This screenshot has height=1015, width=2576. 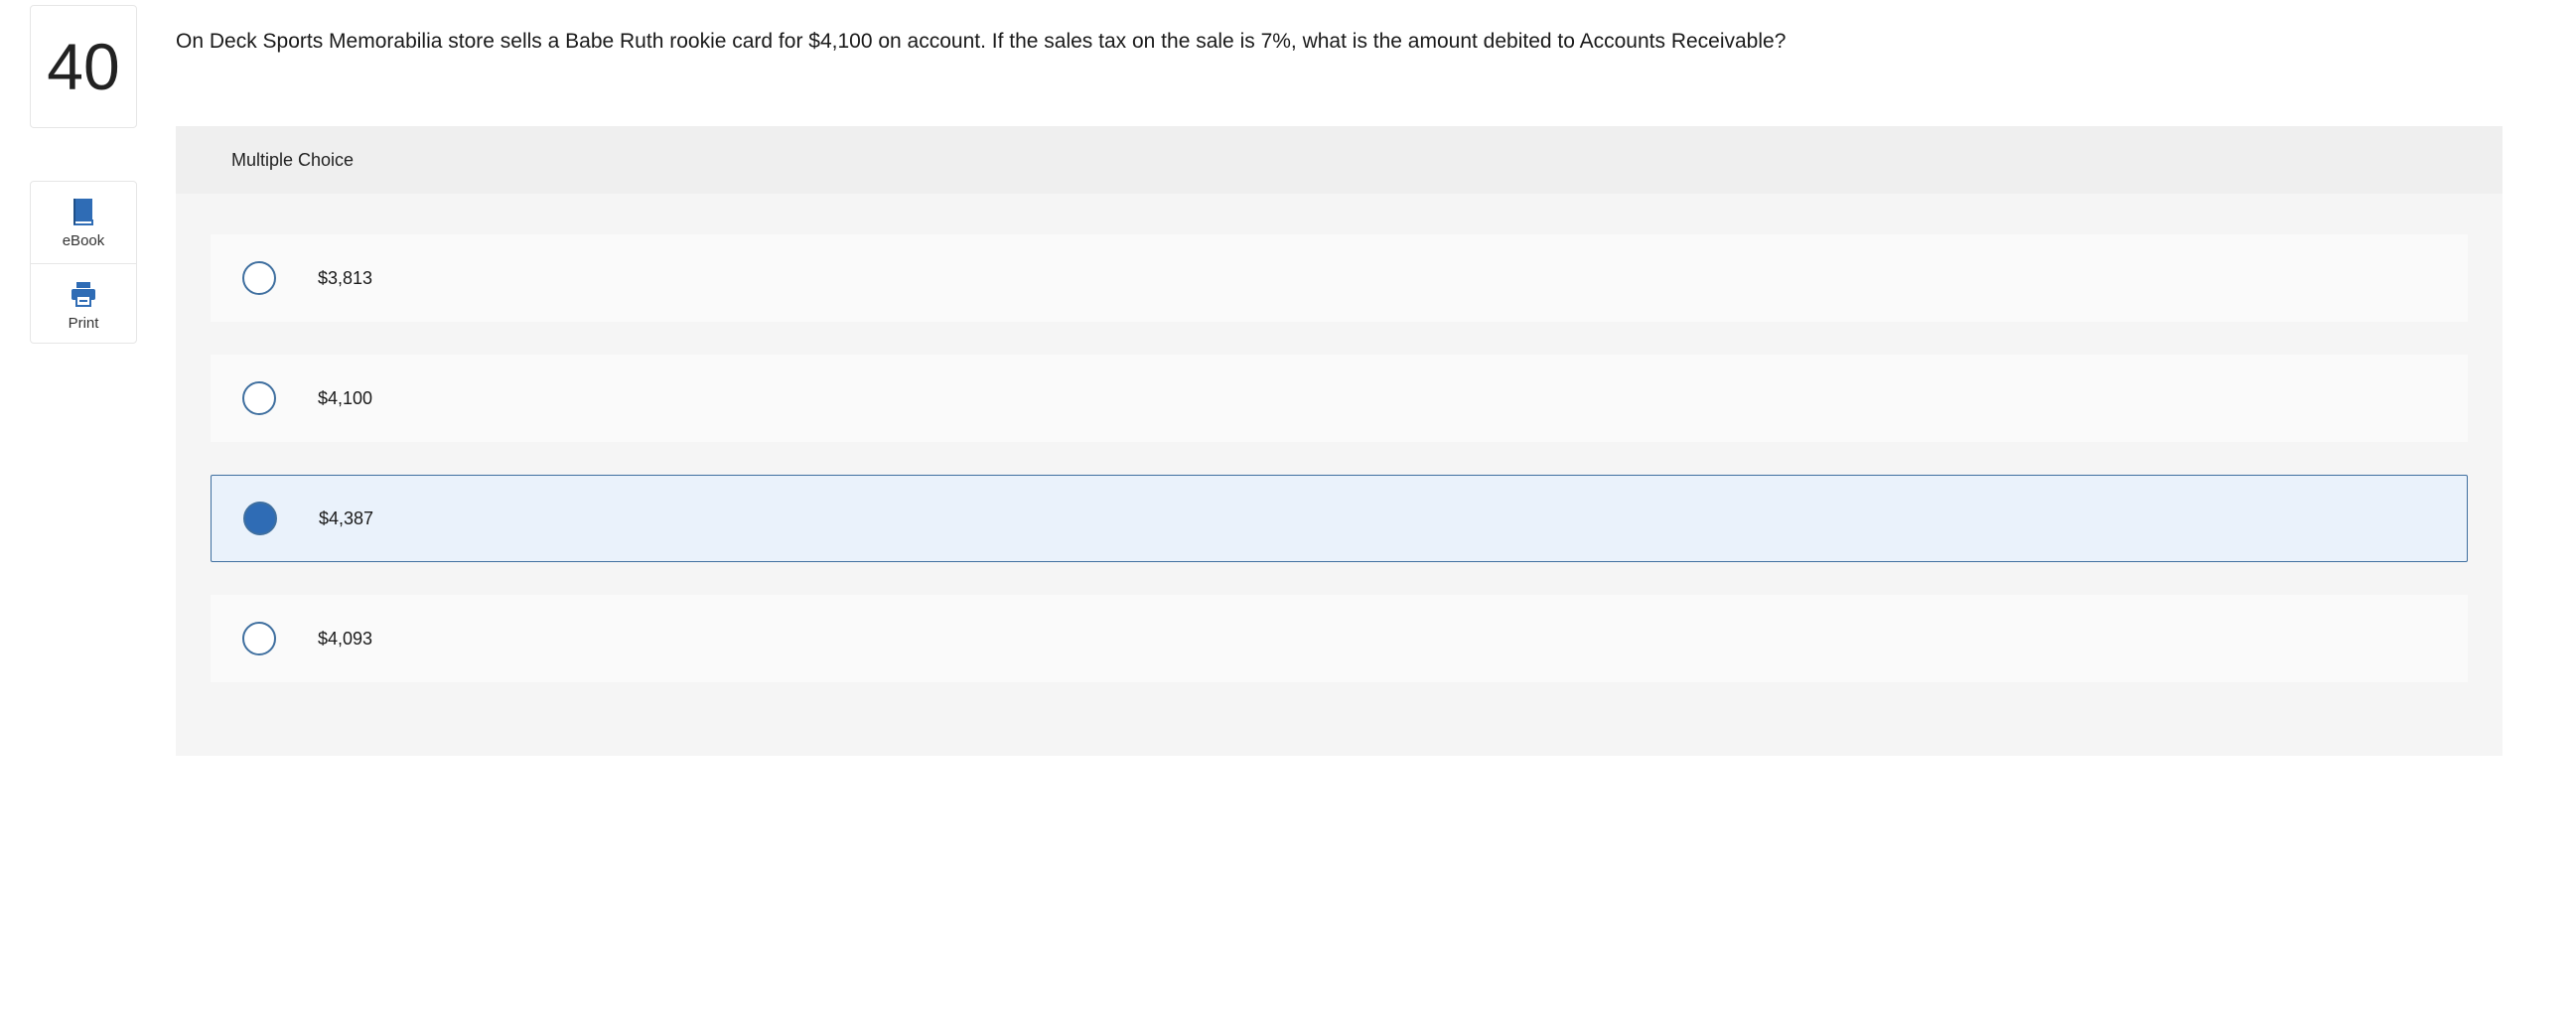 I want to click on answer-option-text: $4,100, so click(x=346, y=397).